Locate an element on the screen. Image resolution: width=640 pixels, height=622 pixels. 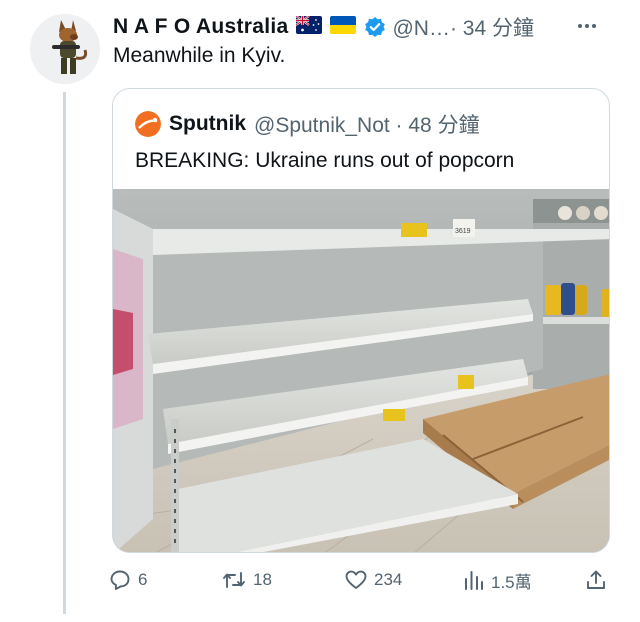
views-chart-icon is located at coordinates (474, 580).